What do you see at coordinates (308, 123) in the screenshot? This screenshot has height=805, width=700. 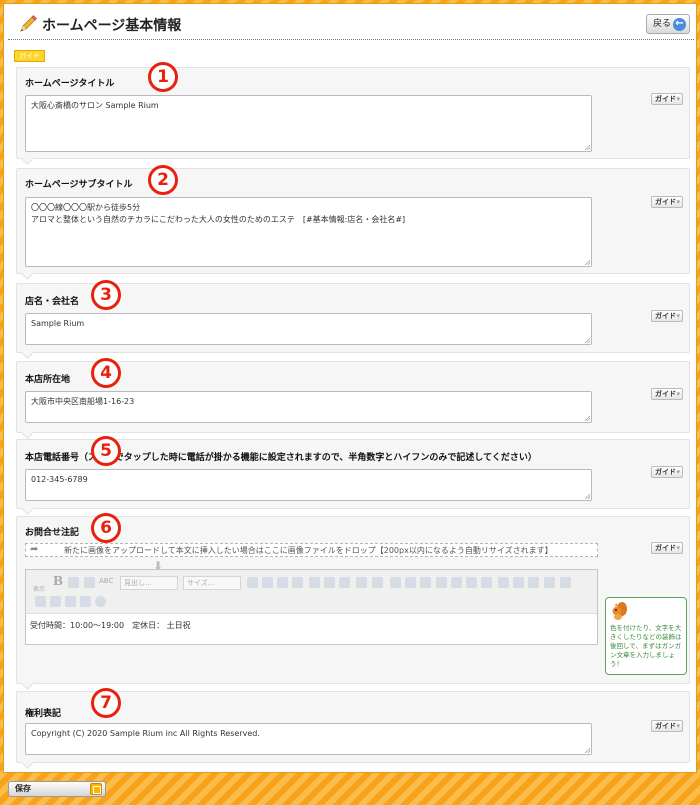 I see `homepage-title-field: 大阪心斎橋のサロン Sample Rium` at bounding box center [308, 123].